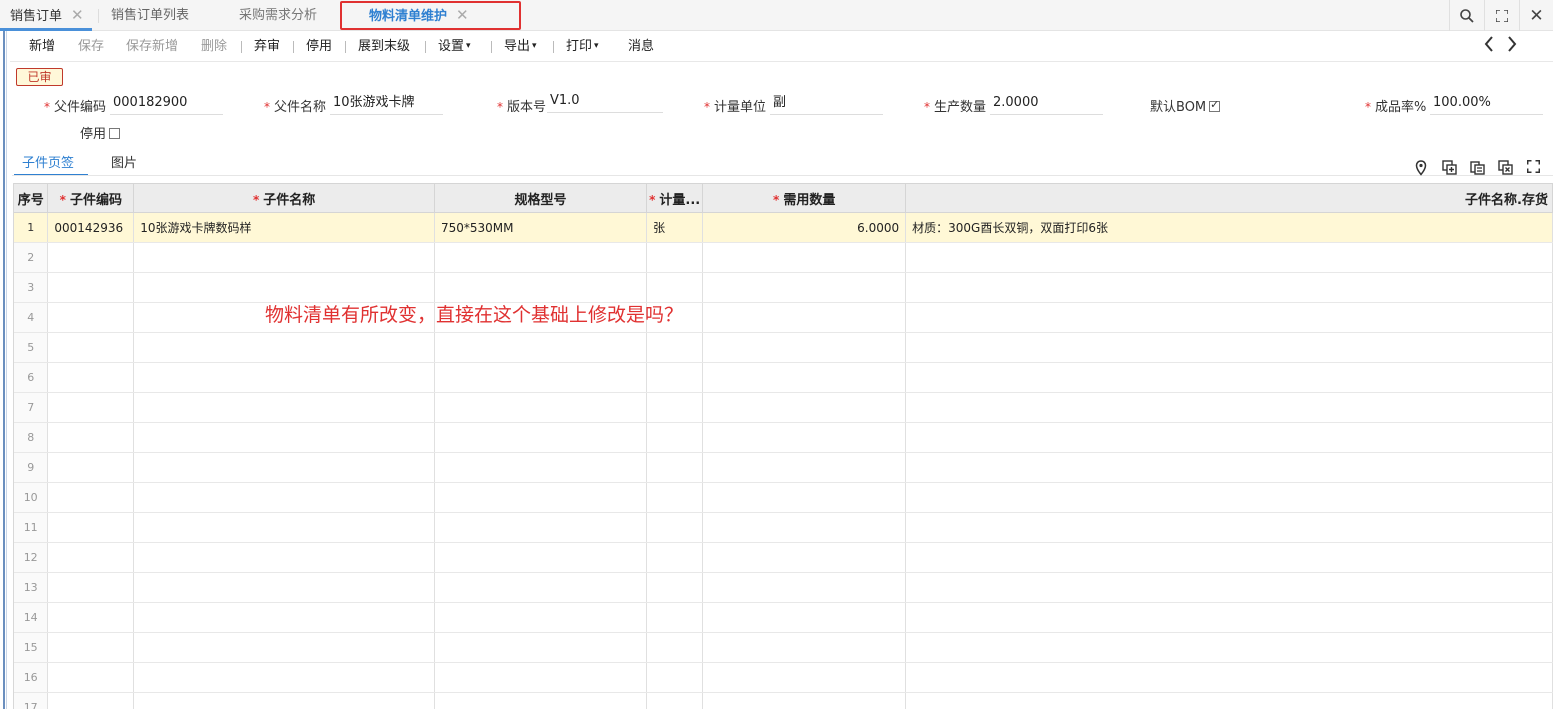 This screenshot has width=1553, height=709. I want to click on cell-required-qty: 6.0000, so click(804, 227).